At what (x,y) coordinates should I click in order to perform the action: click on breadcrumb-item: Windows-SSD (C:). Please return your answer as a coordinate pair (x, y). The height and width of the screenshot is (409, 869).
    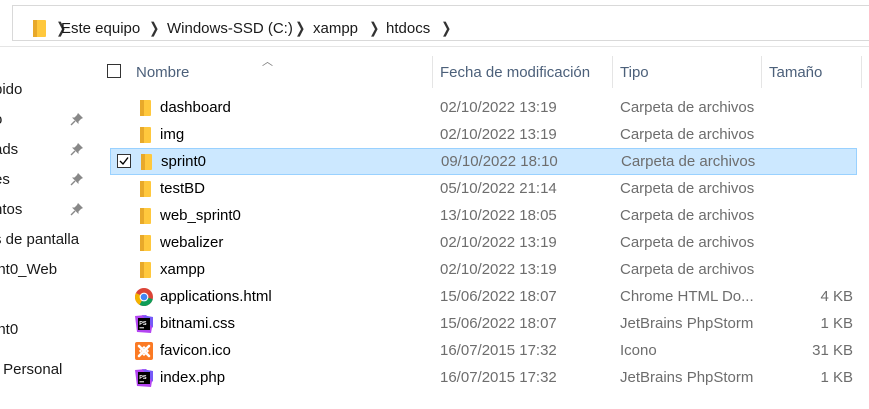
    Looking at the image, I should click on (230, 28).